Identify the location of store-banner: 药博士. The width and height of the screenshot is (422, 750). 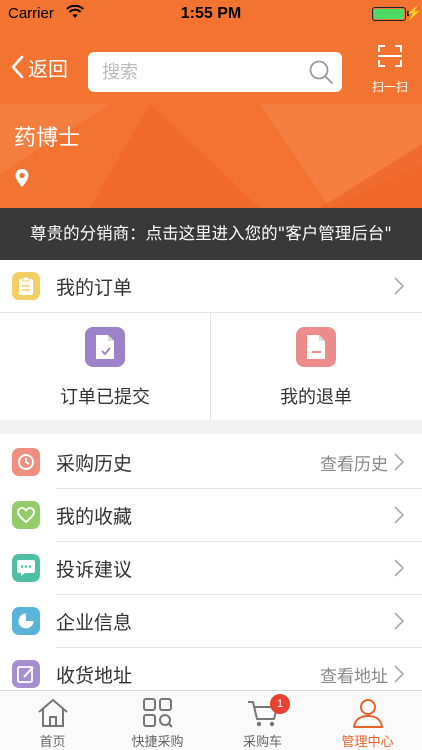
(211, 156).